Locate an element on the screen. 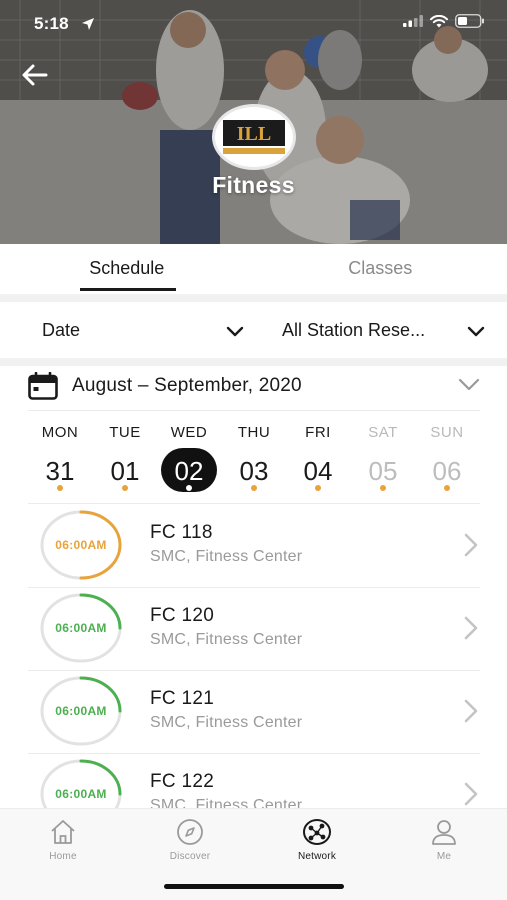  svg-text: ILL is located at coordinates (254, 134).